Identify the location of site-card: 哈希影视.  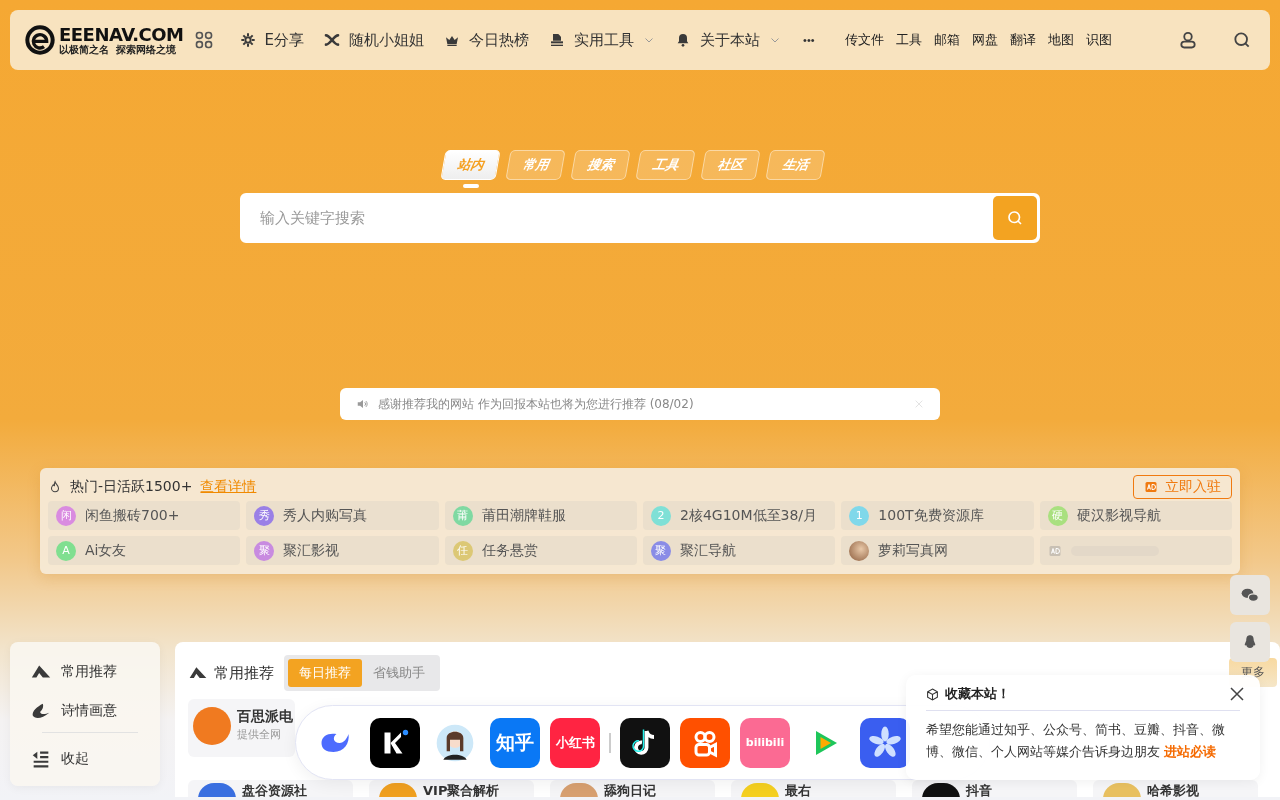
(1175, 788).